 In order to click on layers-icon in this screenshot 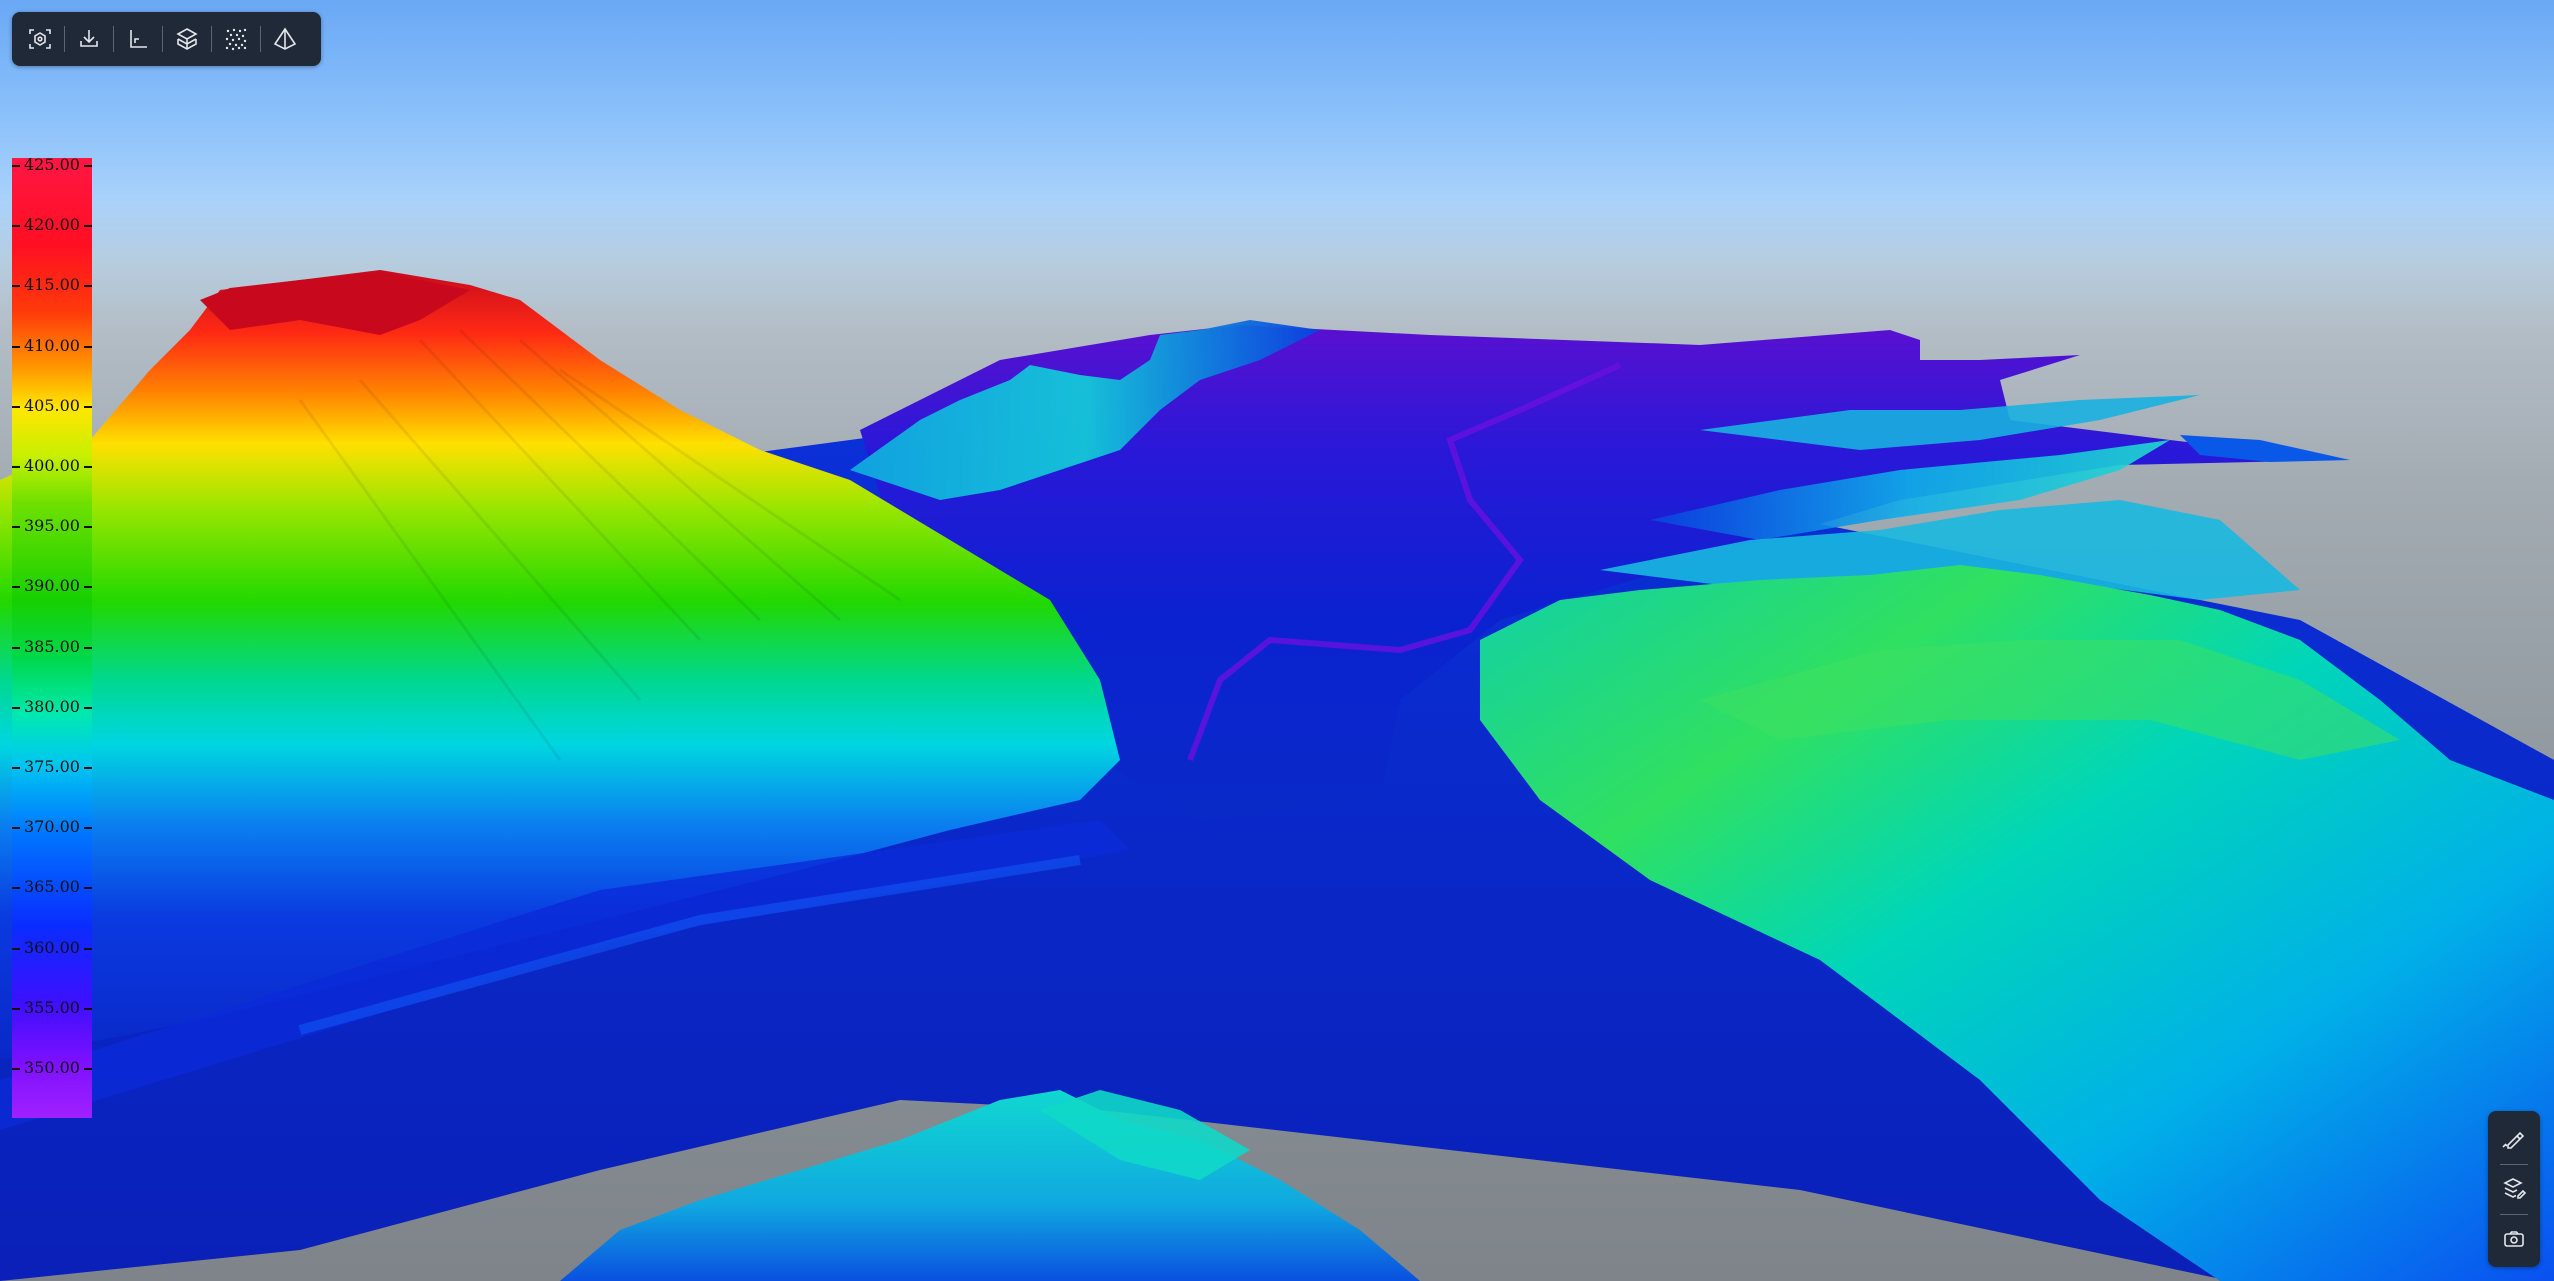, I will do `click(187, 39)`.